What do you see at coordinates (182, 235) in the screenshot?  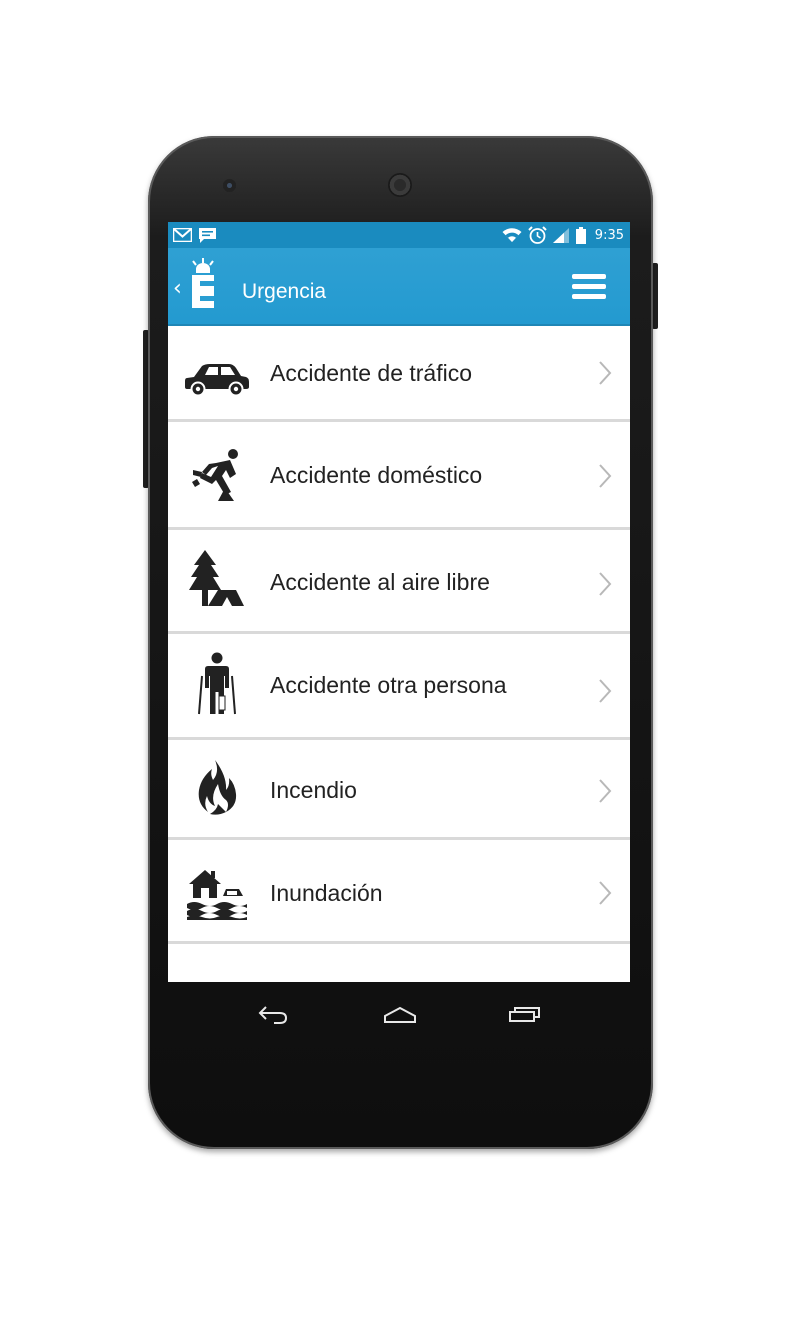 I see `gmail-icon` at bounding box center [182, 235].